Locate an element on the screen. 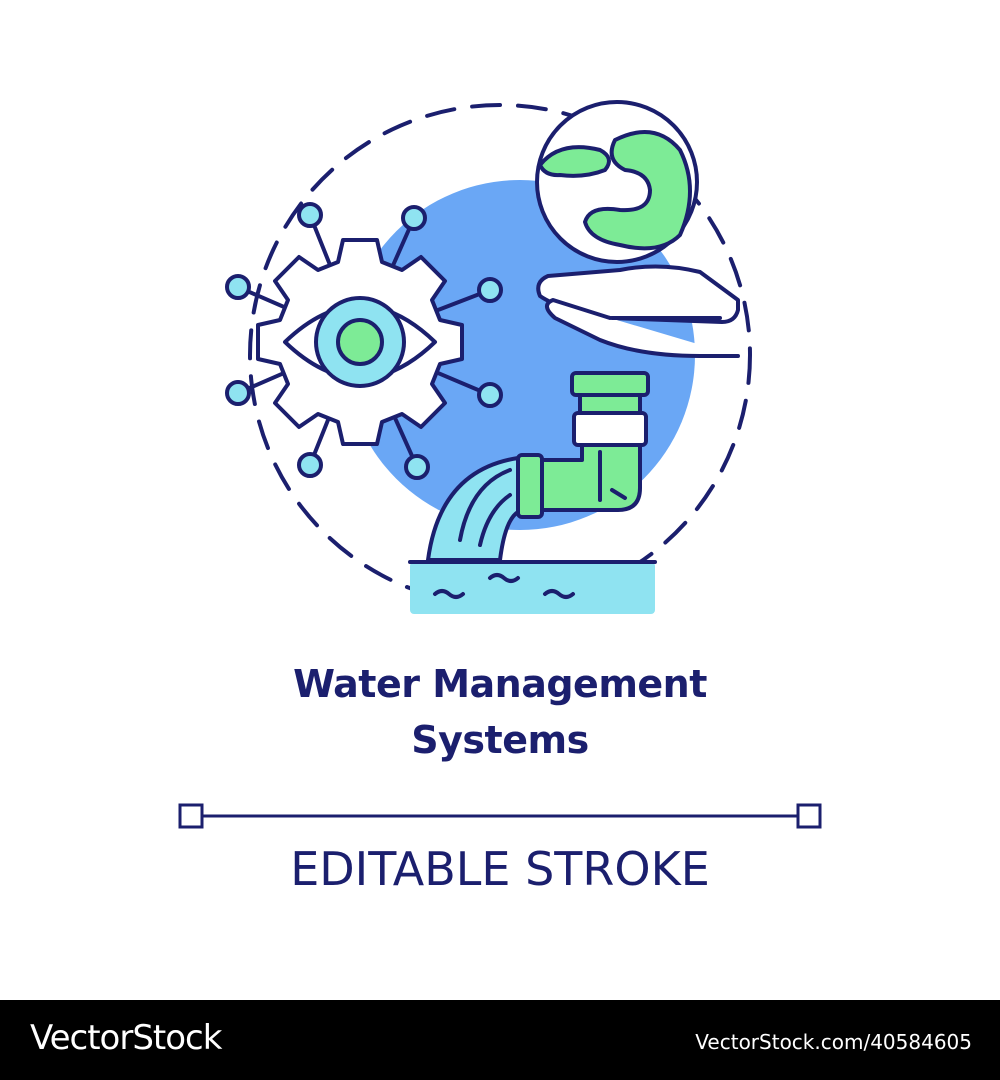  divider-line is located at coordinates (500, 816).